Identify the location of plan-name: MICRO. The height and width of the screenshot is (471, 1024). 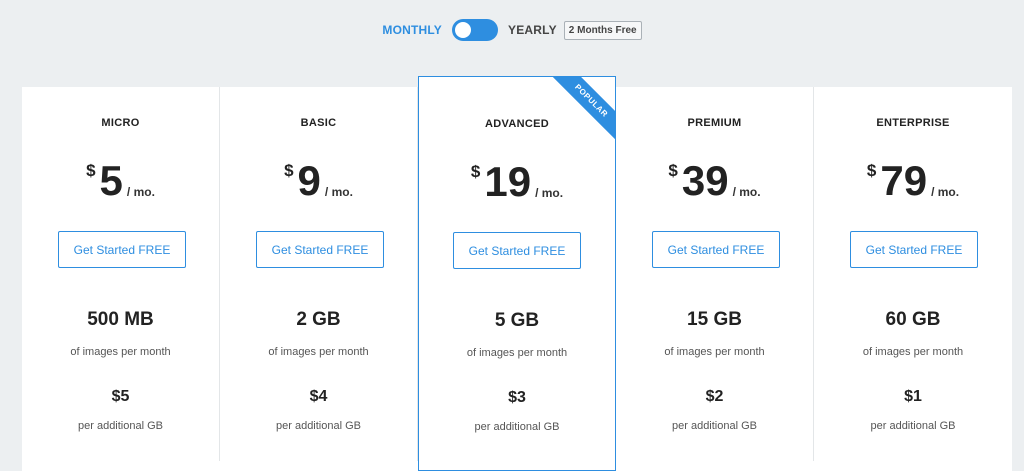
(120, 123).